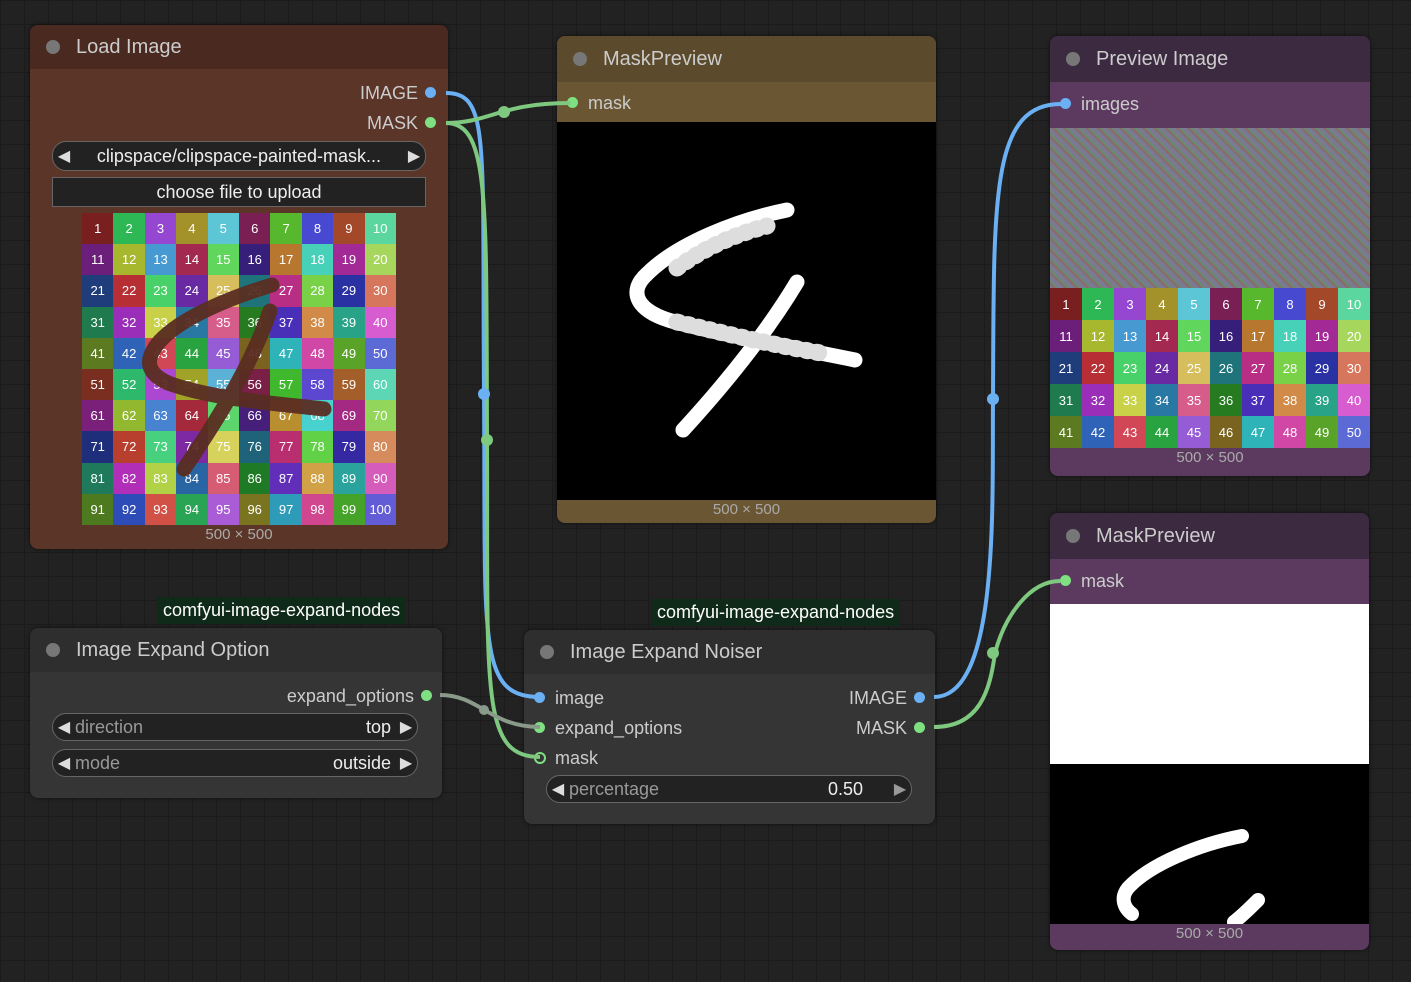  What do you see at coordinates (129, 46) in the screenshot?
I see `node-title: Load Image` at bounding box center [129, 46].